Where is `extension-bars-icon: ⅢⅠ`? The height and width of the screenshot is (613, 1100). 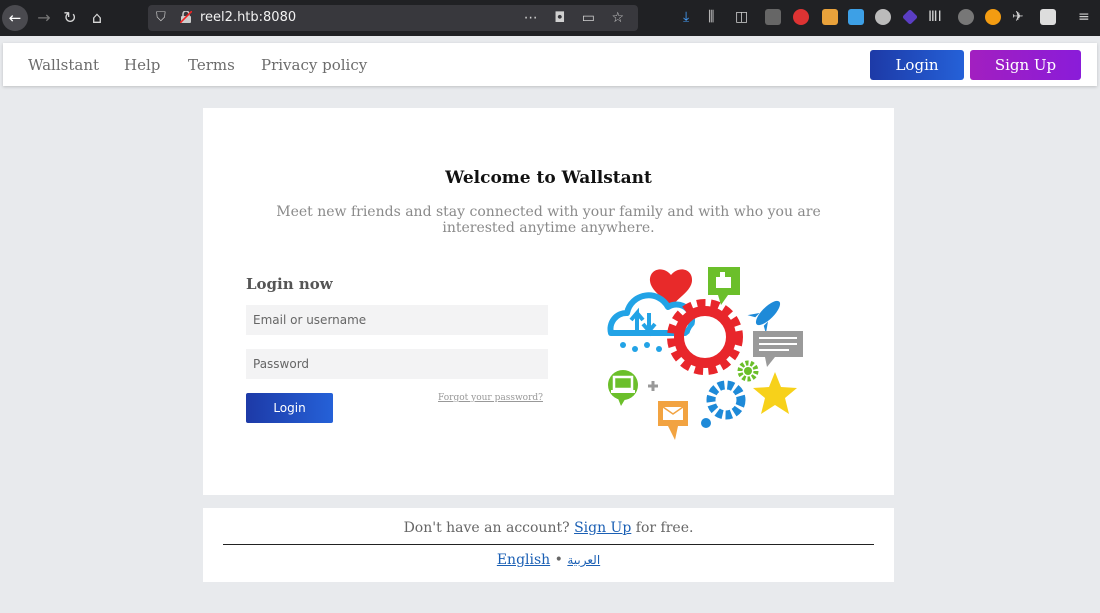
extension-bars-icon: ⅢⅠ is located at coordinates (935, 17).